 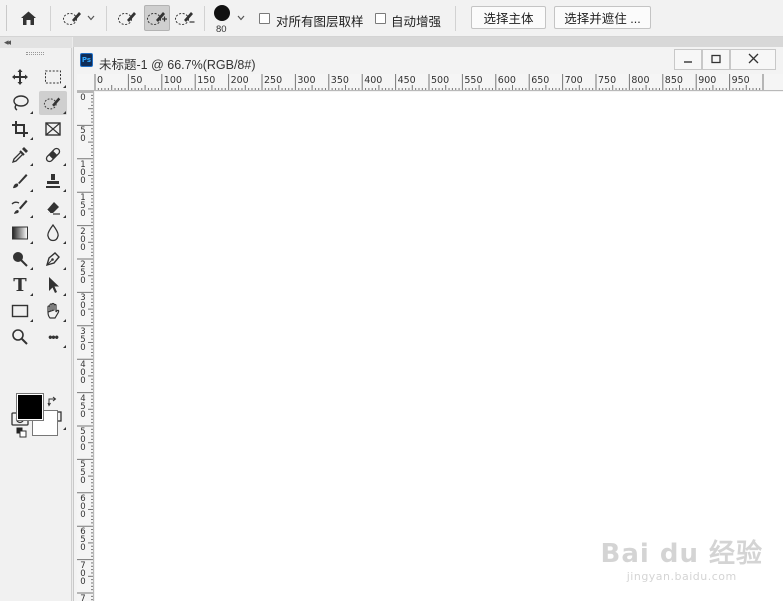 What do you see at coordinates (185, 18) in the screenshot?
I see `subtract-from-selection-brush-icon` at bounding box center [185, 18].